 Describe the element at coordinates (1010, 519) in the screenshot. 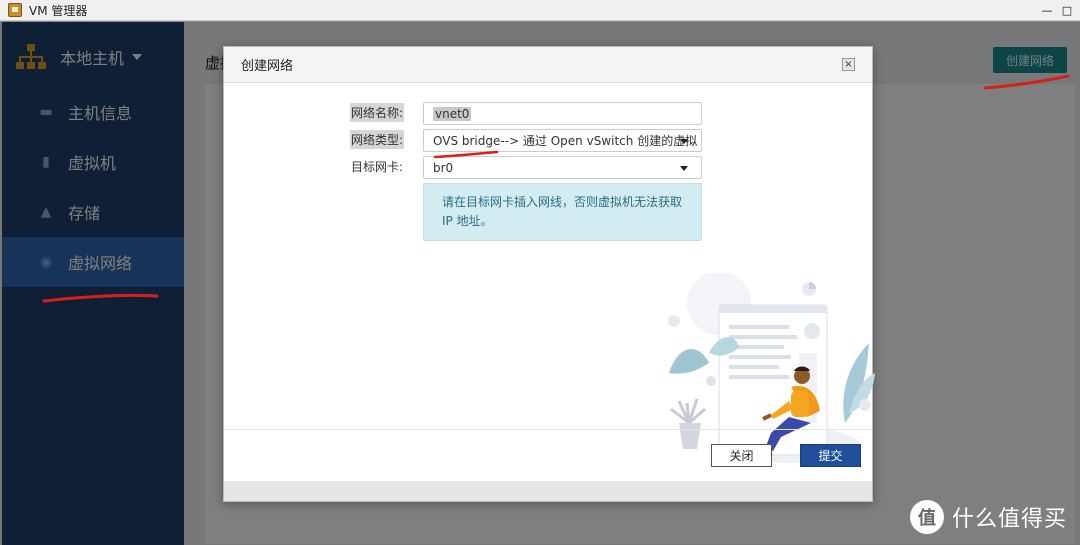

I see `watermark-text: 什么值得买` at that location.